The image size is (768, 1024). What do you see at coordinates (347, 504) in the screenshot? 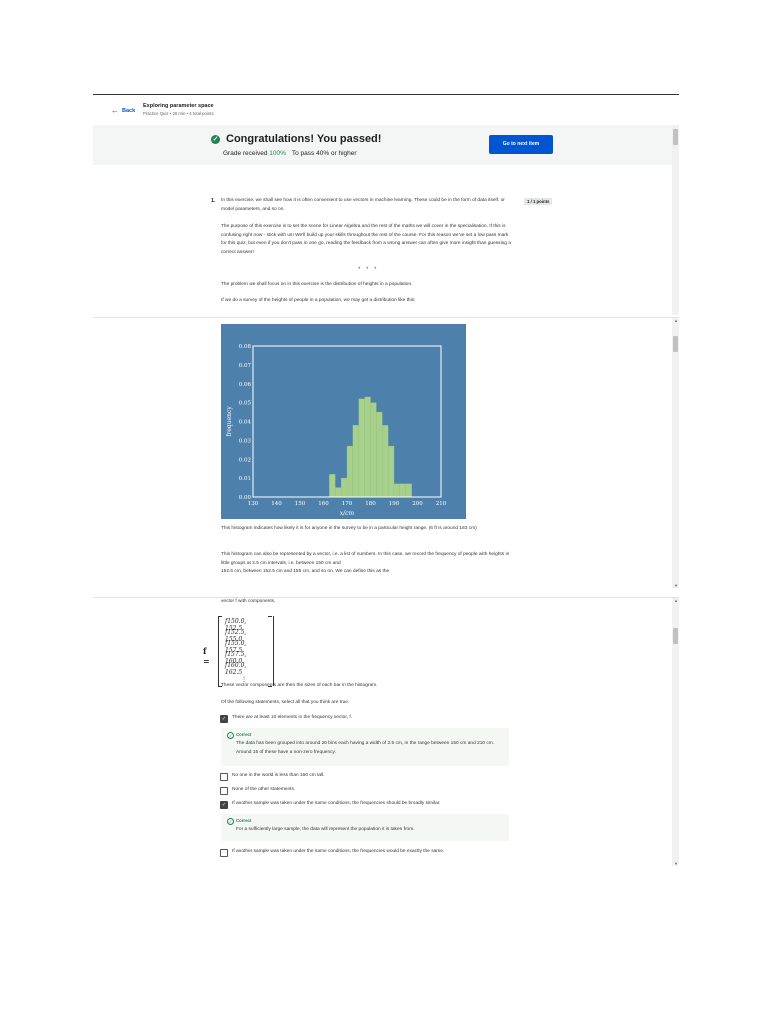
I see `x-tick-label: 170` at bounding box center [347, 504].